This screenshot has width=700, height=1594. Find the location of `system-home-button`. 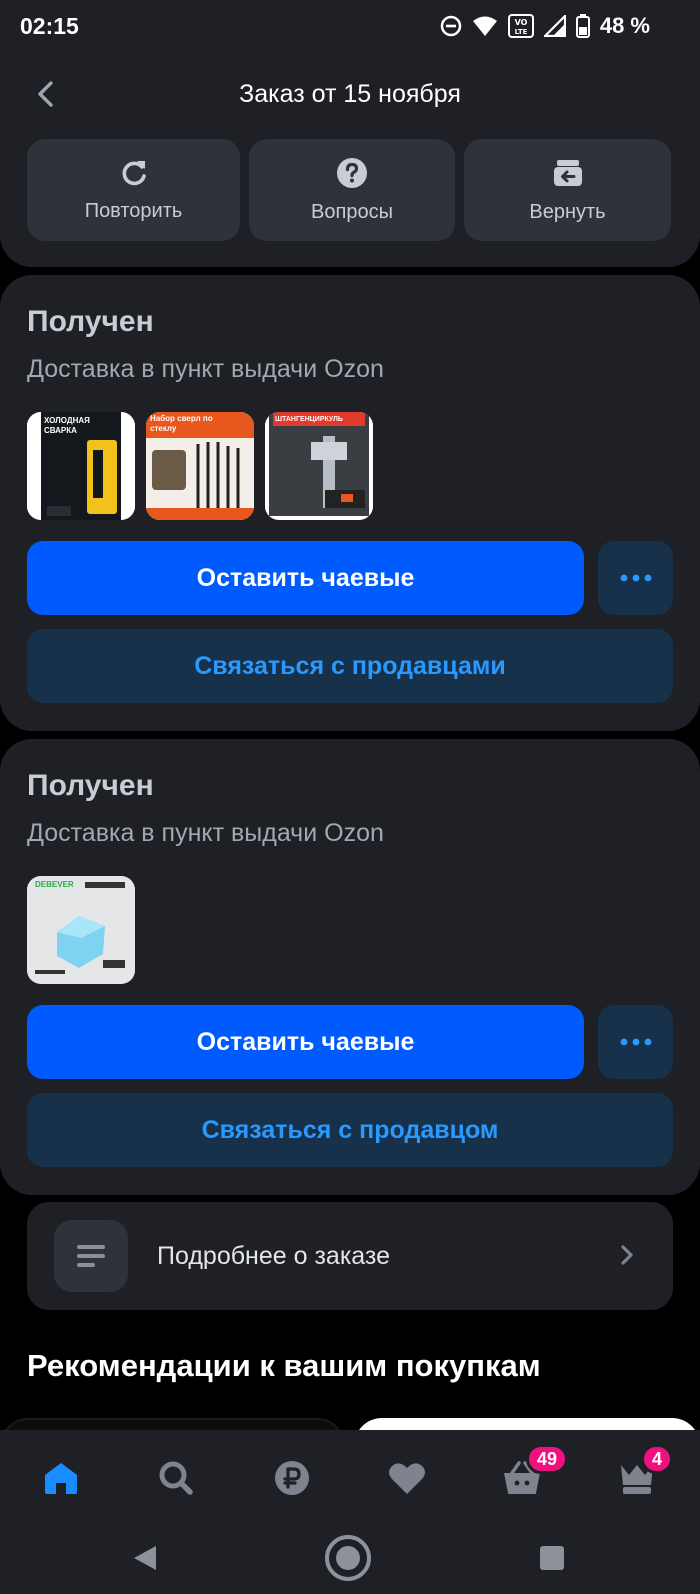

system-home-button is located at coordinates (348, 1560).